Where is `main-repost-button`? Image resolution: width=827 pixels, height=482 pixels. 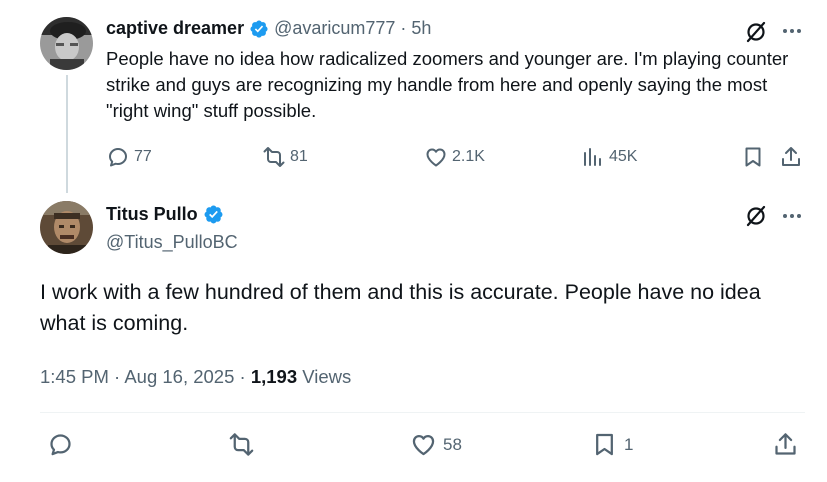
main-repost-button is located at coordinates (241, 444).